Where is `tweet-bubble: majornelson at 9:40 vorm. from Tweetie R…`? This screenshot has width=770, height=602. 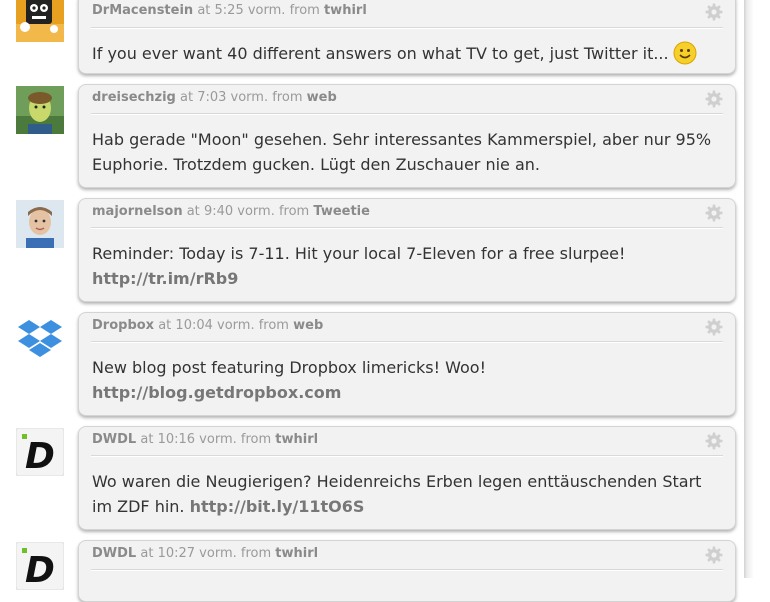
tweet-bubble: majornelson at 9:40 vorm. from Tweetie R… is located at coordinates (407, 250).